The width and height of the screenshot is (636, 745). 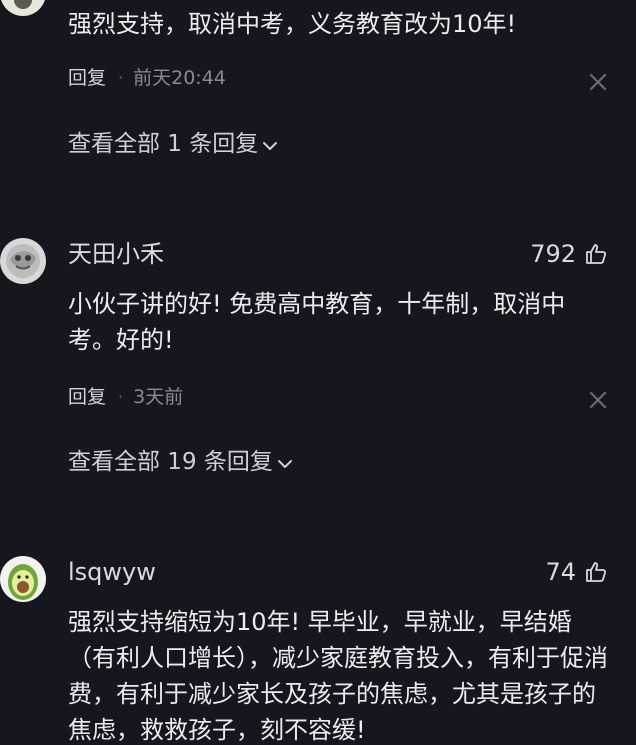 I want to click on avocado-avatar-icon, so click(x=23, y=579).